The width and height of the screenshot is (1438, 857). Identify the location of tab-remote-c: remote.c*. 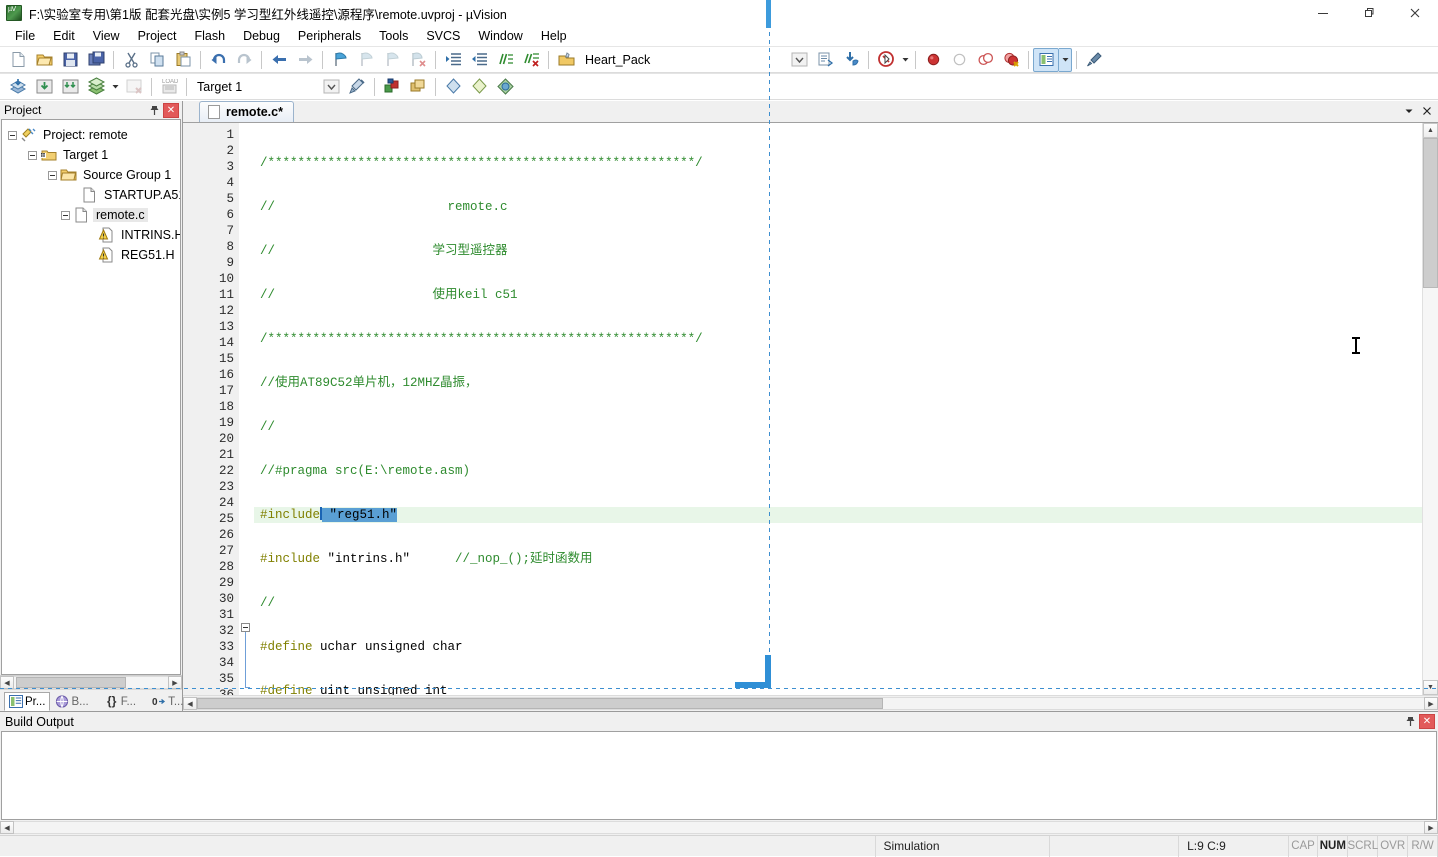
(246, 111).